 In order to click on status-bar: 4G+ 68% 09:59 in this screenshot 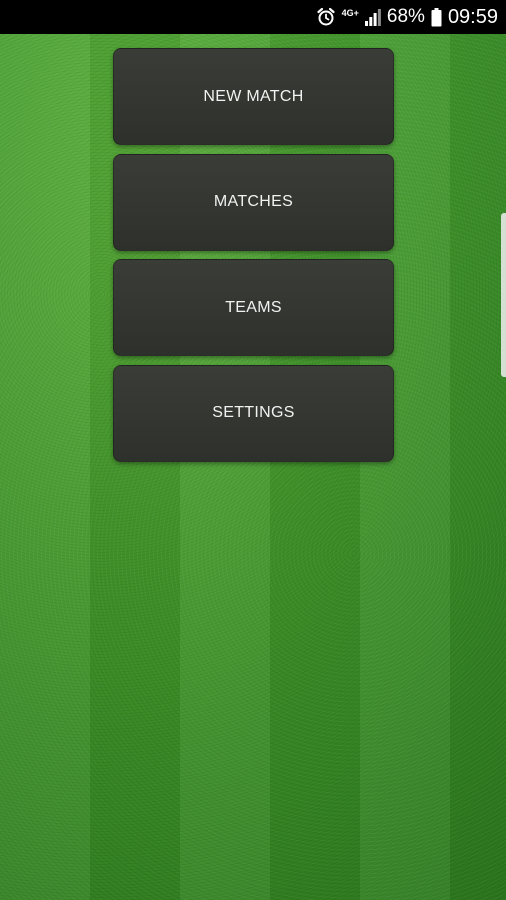, I will do `click(253, 17)`.